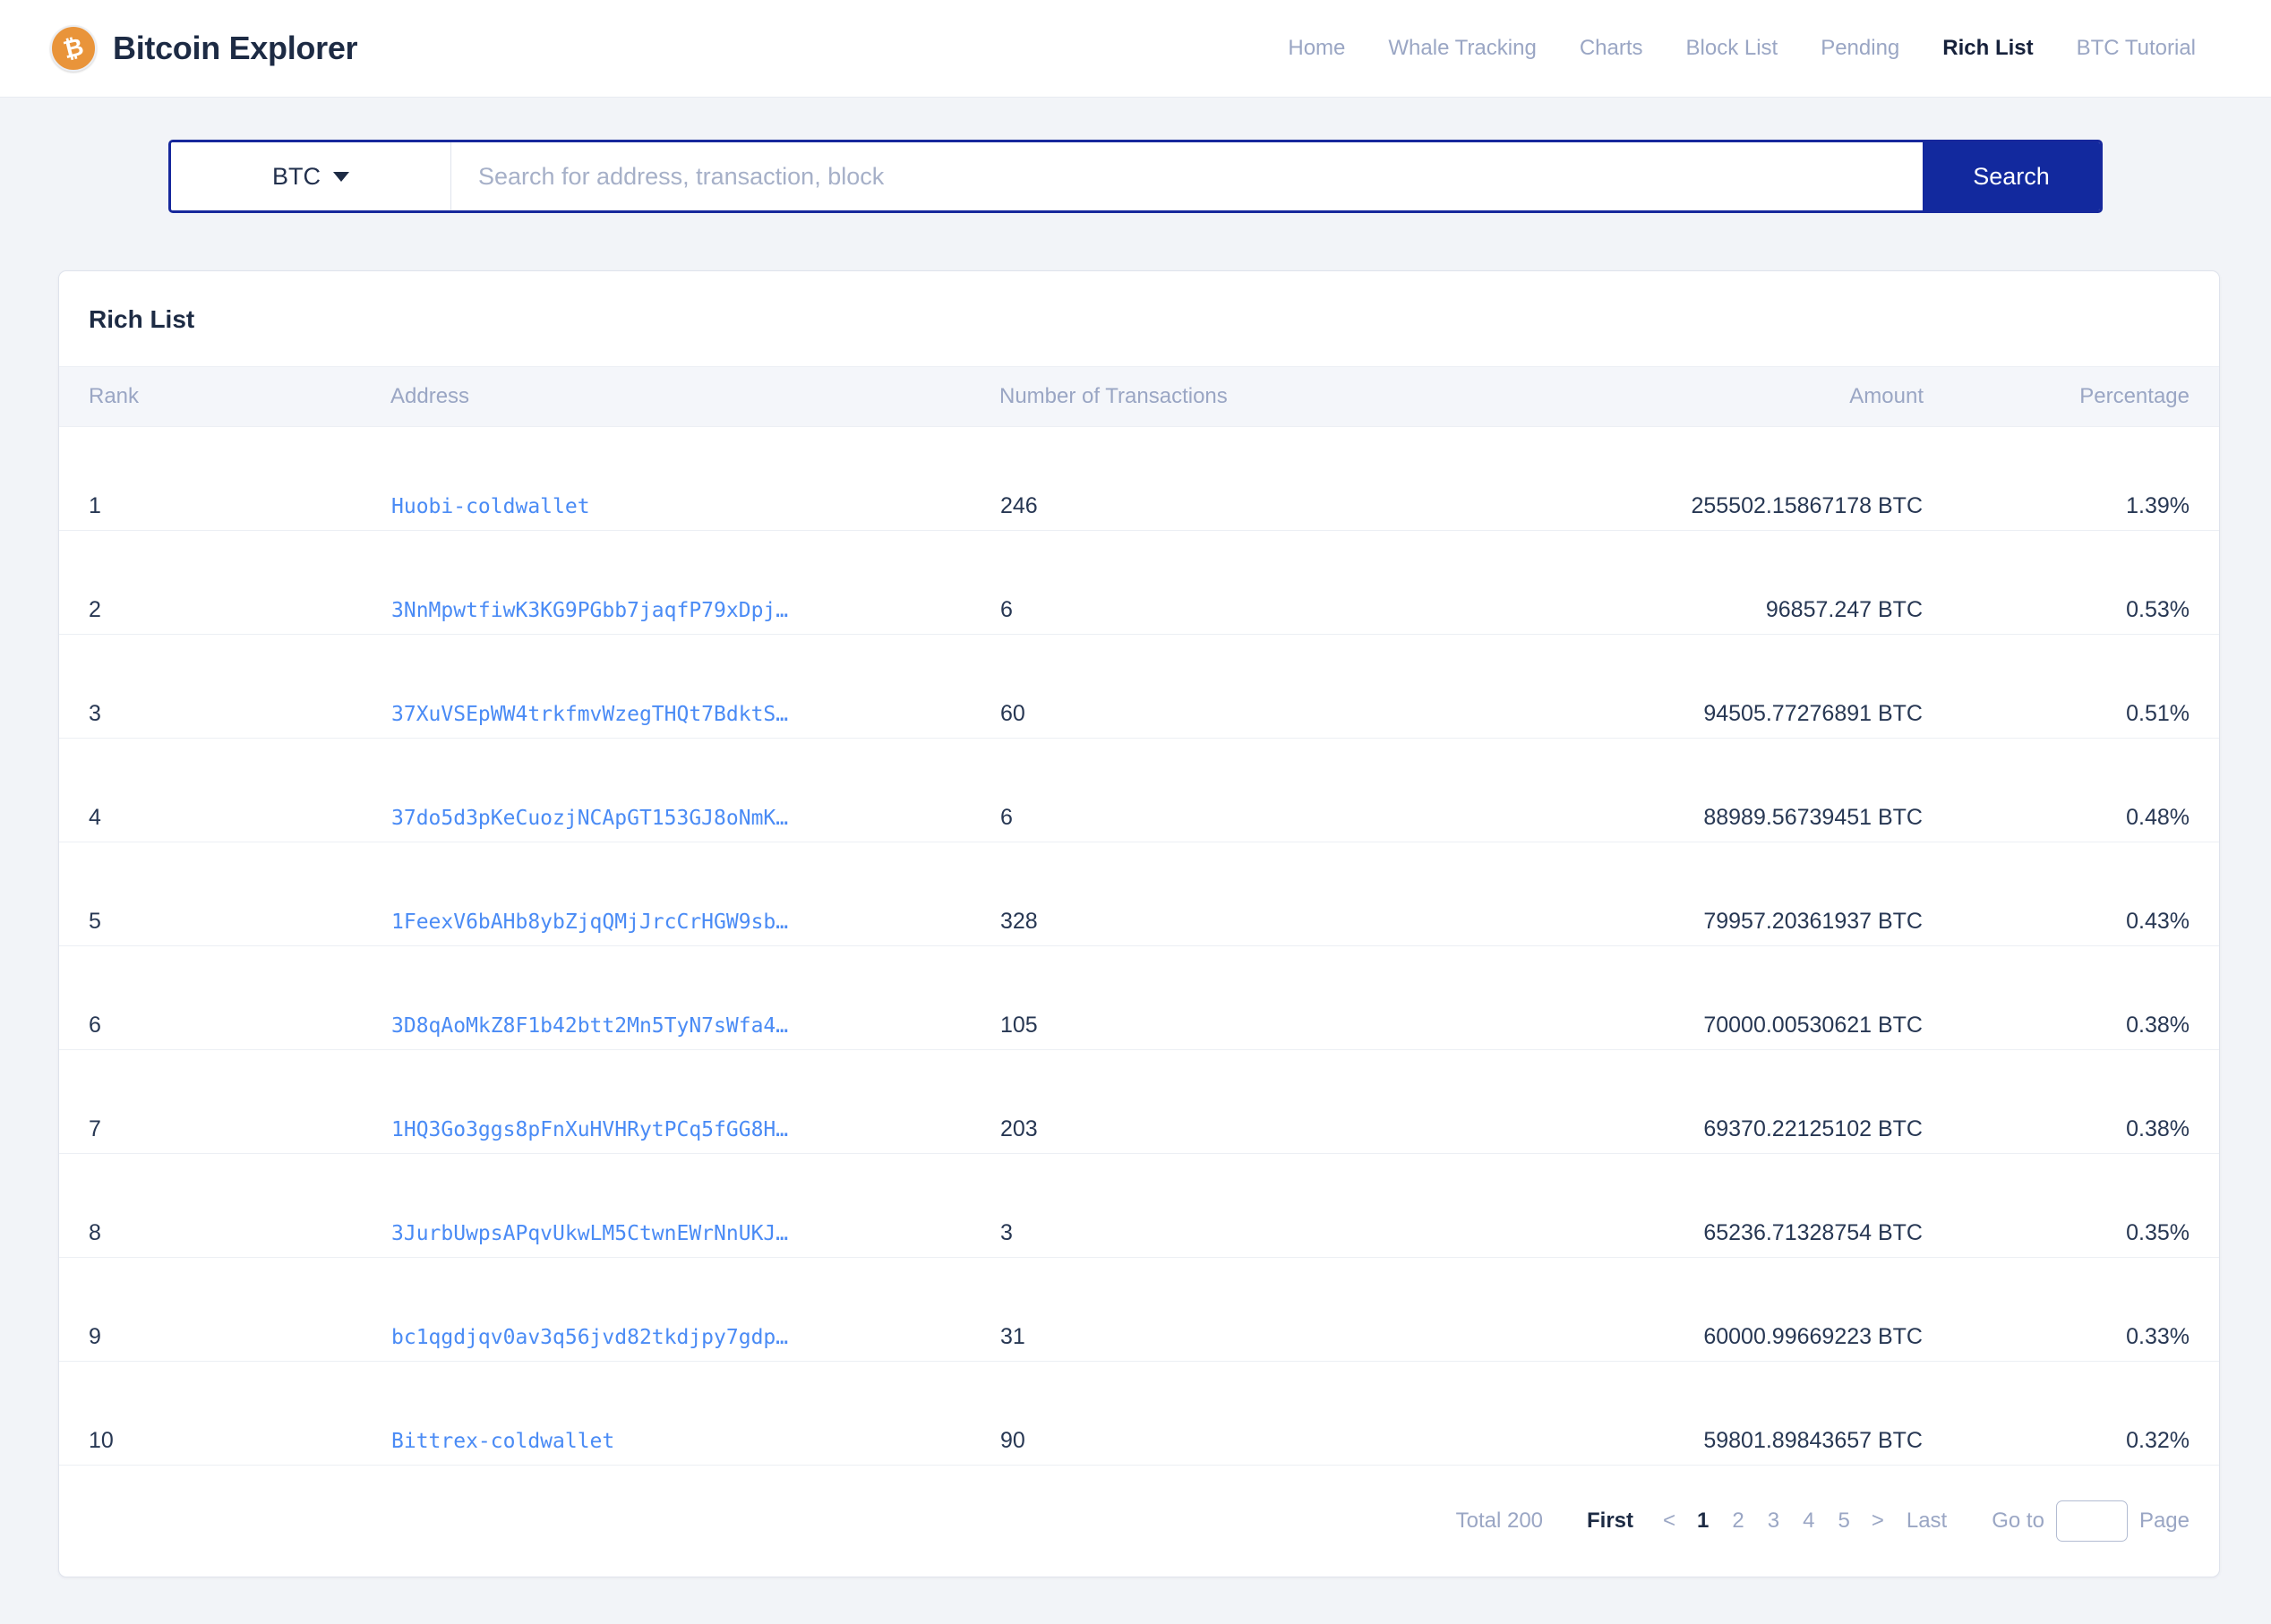 This screenshot has width=2271, height=1624. What do you see at coordinates (1766, 582) in the screenshot?
I see `cell-amount: 96857.247 BTC` at bounding box center [1766, 582].